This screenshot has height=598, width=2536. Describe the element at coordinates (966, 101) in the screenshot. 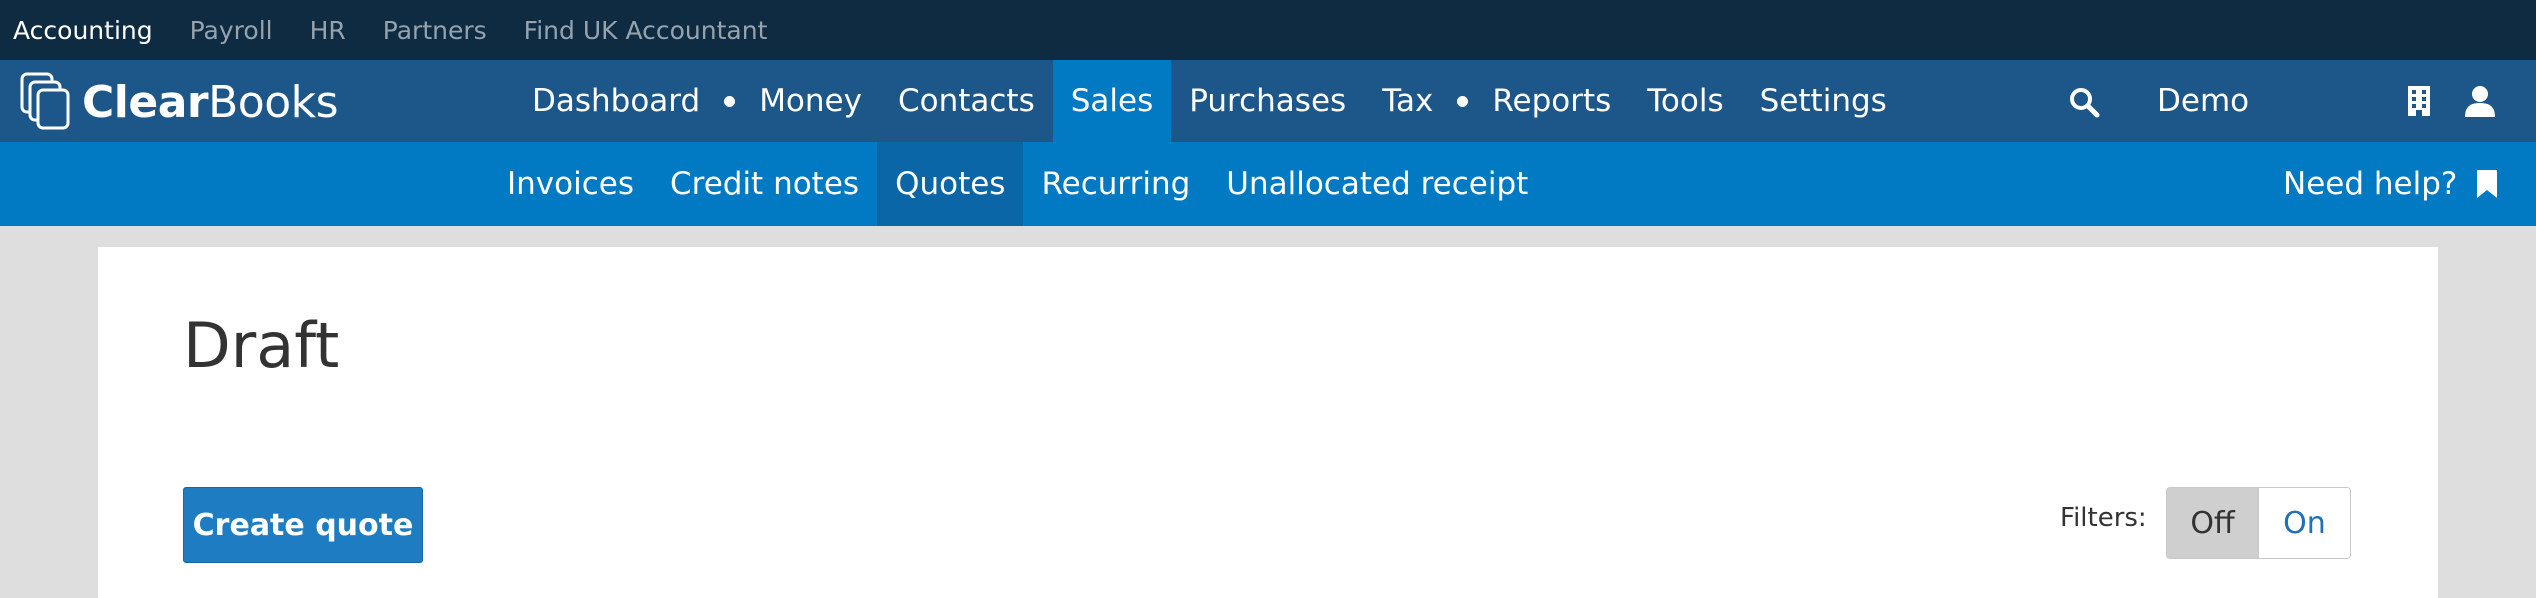

I see `nav-contacts: Contacts` at that location.